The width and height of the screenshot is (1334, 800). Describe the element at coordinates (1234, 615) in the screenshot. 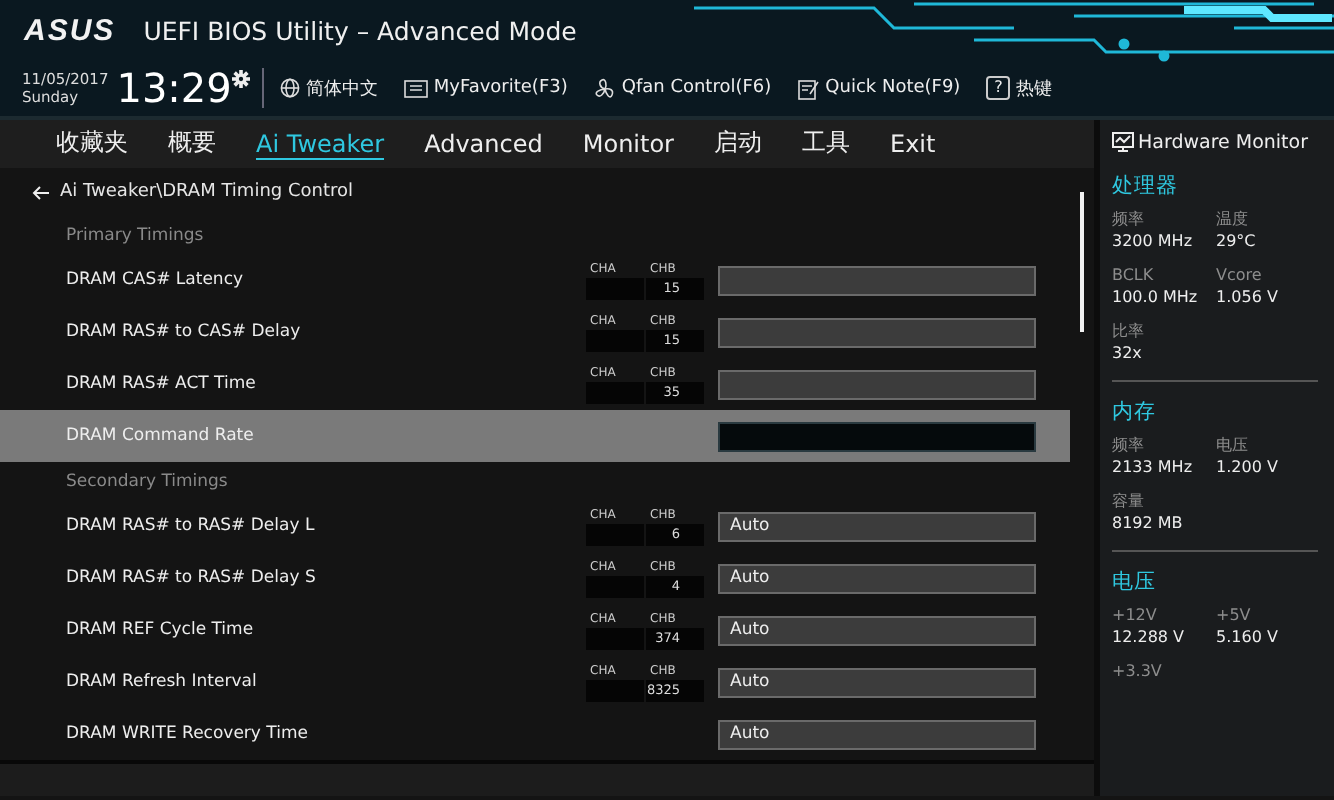

I see `metric-label: +5V` at that location.